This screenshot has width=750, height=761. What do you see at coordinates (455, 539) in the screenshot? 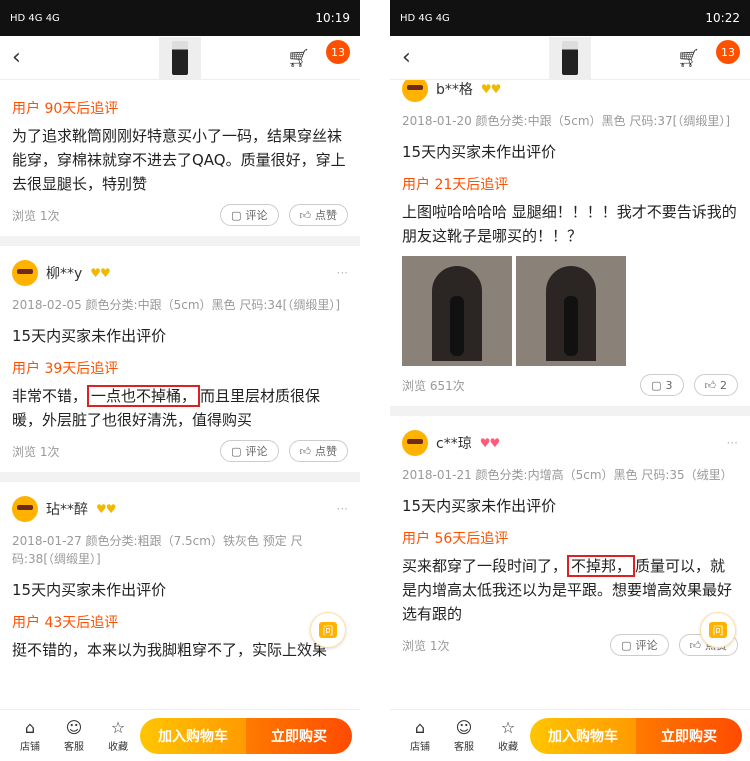
I see `followup-label: 用户 56天后追评` at bounding box center [455, 539].